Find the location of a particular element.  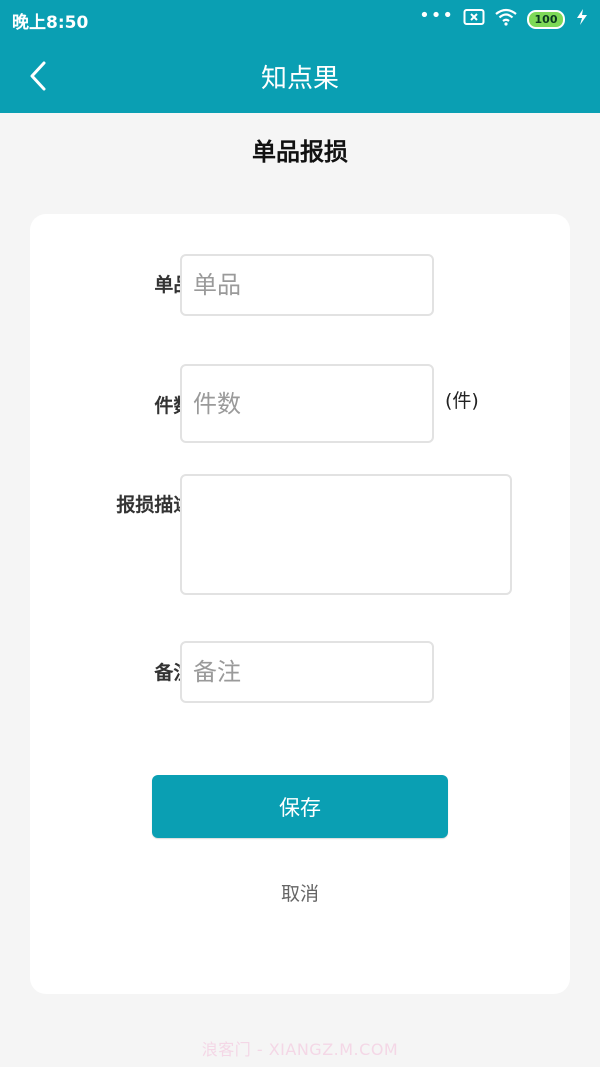

nav-bar: 知点果 is located at coordinates (300, 76).